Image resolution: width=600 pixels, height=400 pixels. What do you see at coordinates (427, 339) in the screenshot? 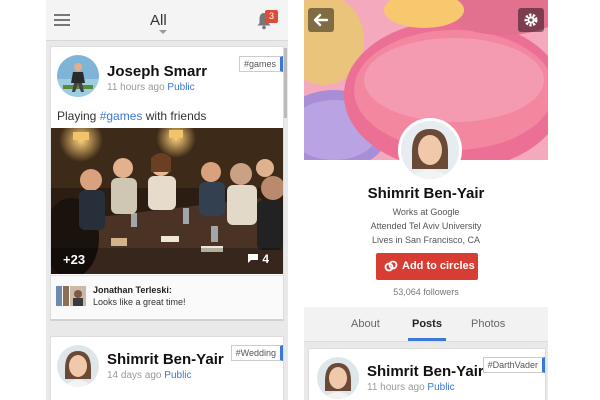
I see `active-tab-indicator` at bounding box center [427, 339].